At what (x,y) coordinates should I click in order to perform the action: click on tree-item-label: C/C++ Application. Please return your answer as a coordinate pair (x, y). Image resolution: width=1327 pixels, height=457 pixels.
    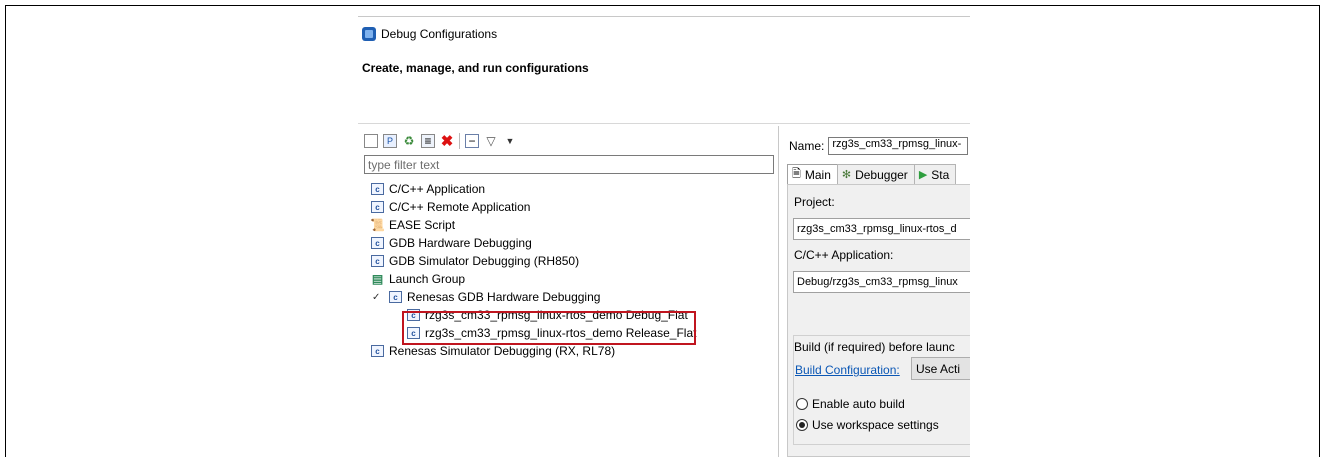
    Looking at the image, I should click on (437, 189).